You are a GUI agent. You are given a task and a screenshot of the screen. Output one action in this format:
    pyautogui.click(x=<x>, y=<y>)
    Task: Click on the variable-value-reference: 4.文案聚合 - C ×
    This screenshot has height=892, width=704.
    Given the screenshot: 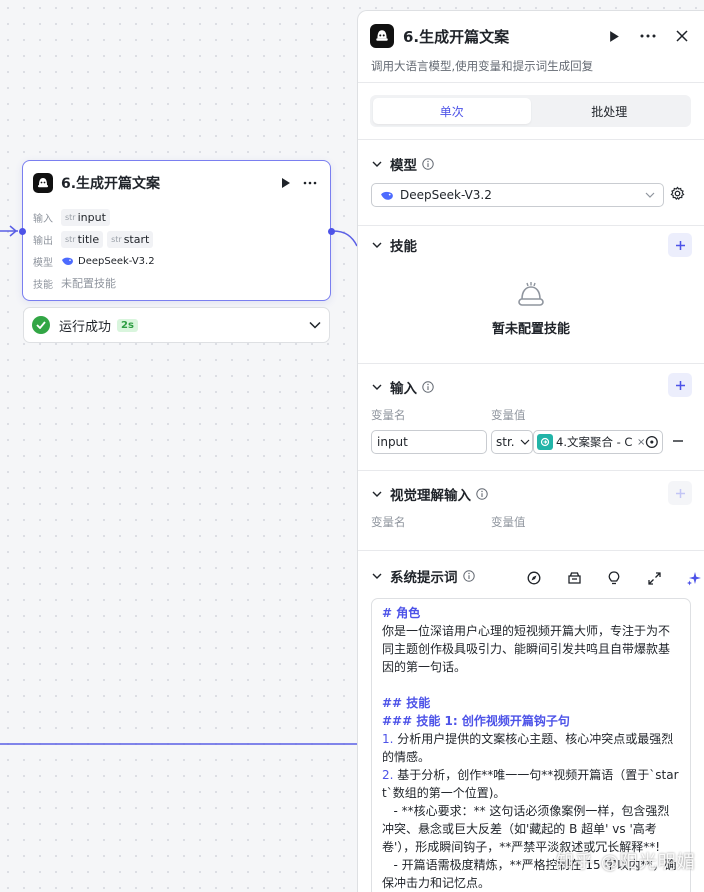 What is the action you would take?
    pyautogui.click(x=598, y=442)
    